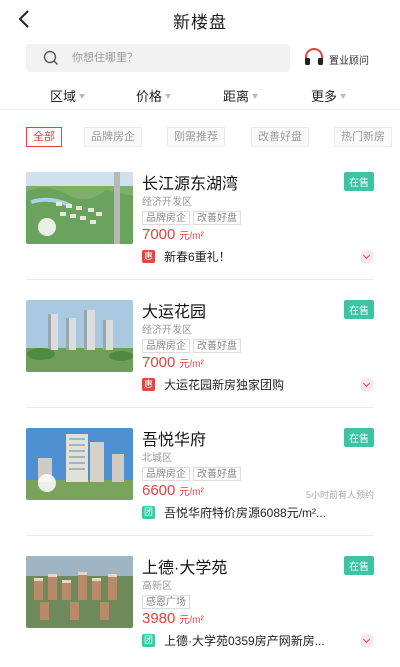  What do you see at coordinates (197, 257) in the screenshot?
I see `promo-text: 新春6重礼！` at bounding box center [197, 257].